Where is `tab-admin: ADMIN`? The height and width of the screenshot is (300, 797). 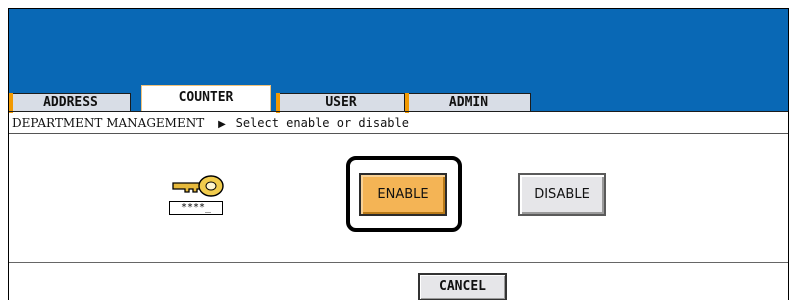
tab-admin: ADMIN is located at coordinates (468, 103).